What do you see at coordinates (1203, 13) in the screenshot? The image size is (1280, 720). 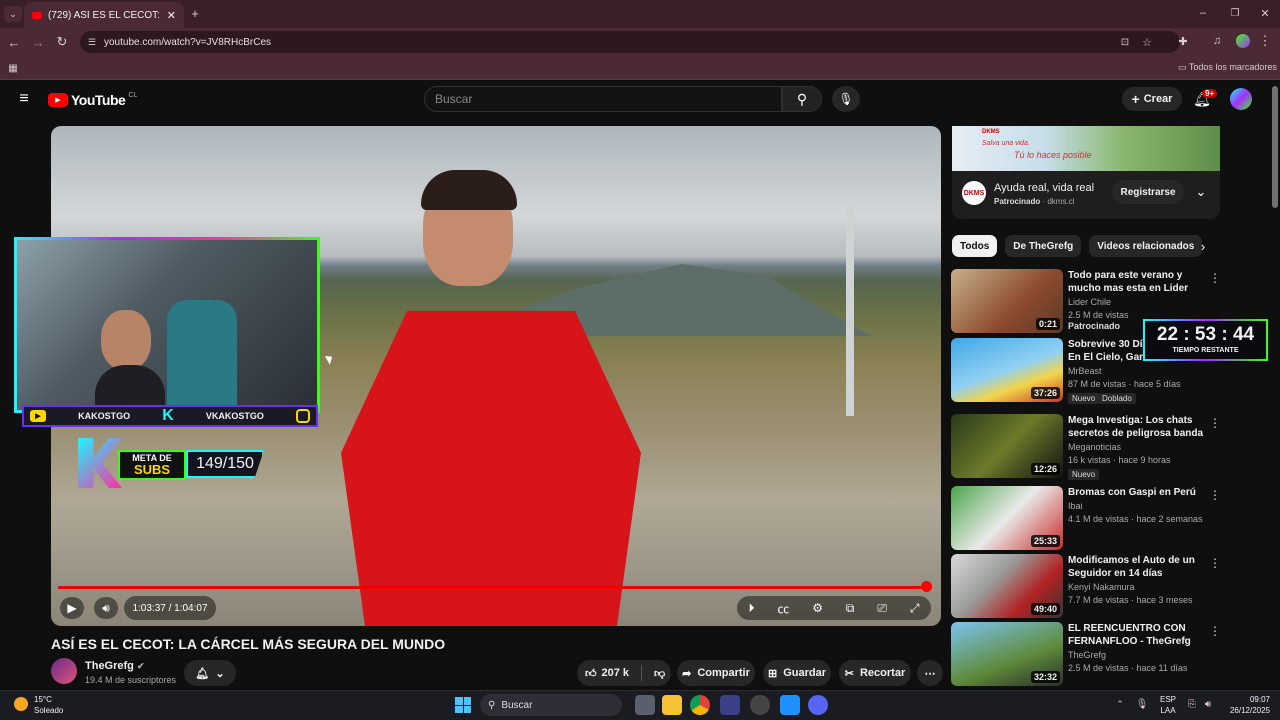 I see `minimize-icon: –` at bounding box center [1203, 13].